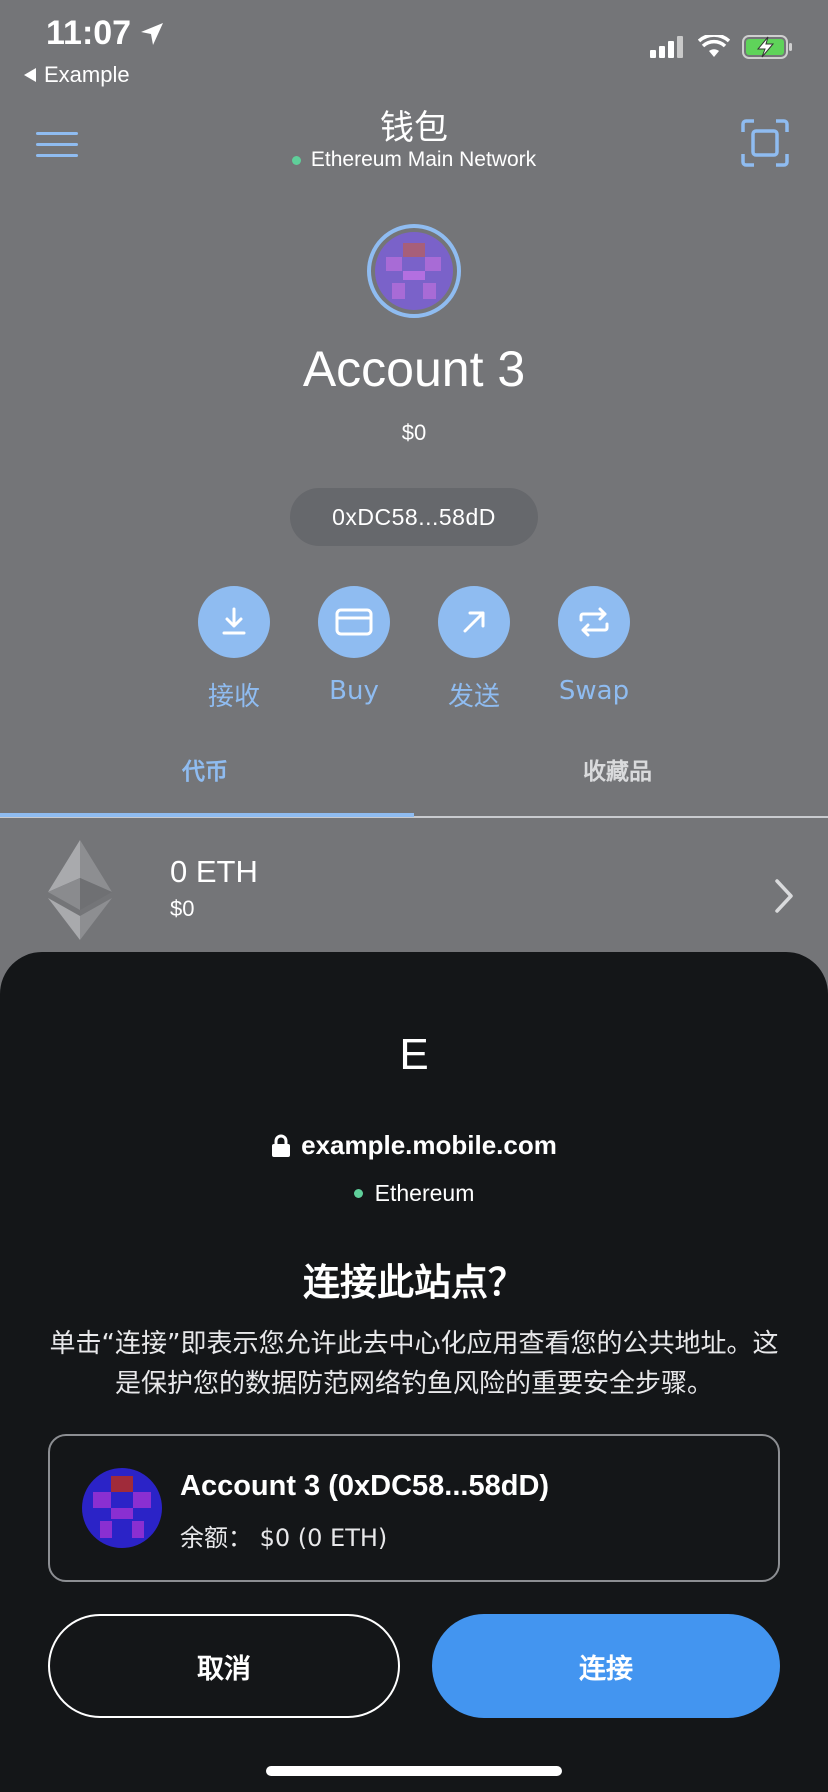  What do you see at coordinates (365, 1486) in the screenshot?
I see `card-account-label: Account 3 (0xDC58...58dD)` at bounding box center [365, 1486].